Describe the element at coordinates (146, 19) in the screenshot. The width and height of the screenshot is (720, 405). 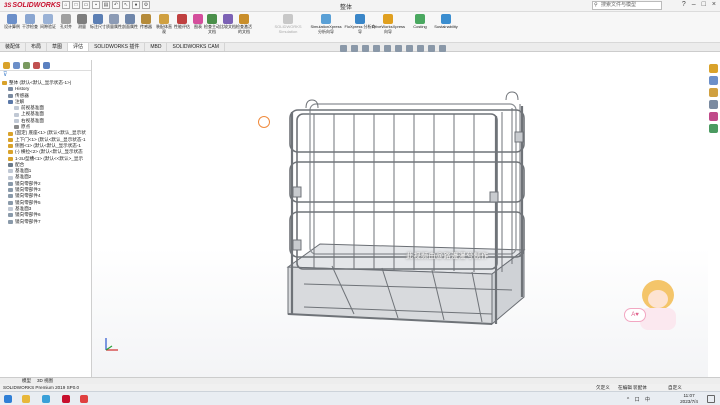
I see `sensor-icon` at that location.